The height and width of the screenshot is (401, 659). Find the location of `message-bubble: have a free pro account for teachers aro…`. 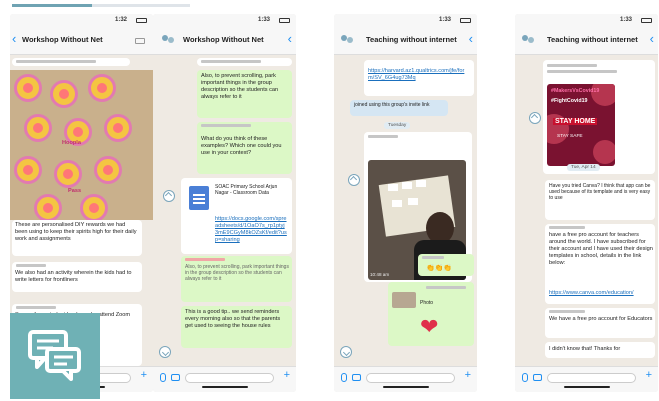

message-bubble: have a free pro account for teachers aro… is located at coordinates (600, 264).